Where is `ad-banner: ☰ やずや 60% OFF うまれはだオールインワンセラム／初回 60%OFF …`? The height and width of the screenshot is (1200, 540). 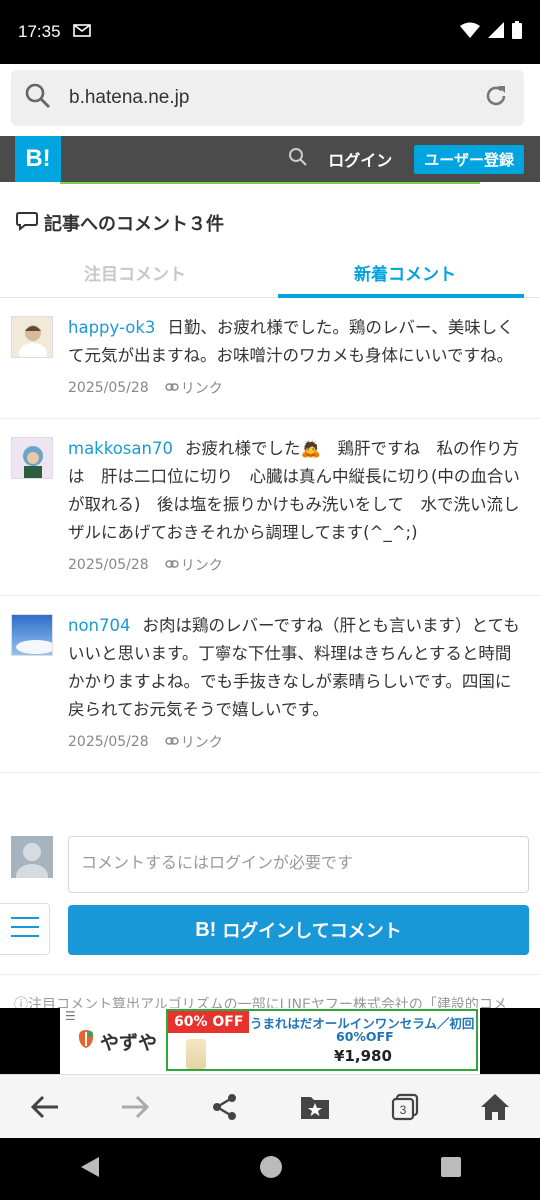 ad-banner: ☰ やずや 60% OFF うまれはだオールインワンセラム／初回 60%OFF … is located at coordinates (270, 1041).